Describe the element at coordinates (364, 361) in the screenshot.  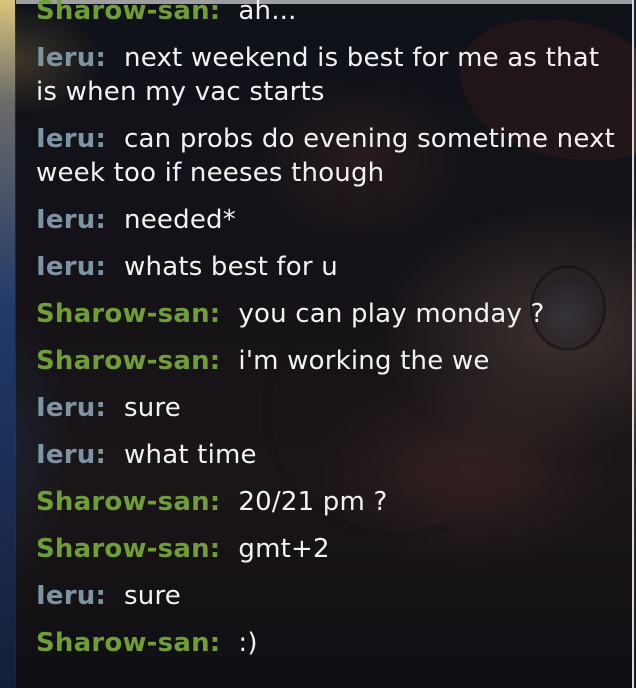
I see `message-text: i'm working the we` at that location.